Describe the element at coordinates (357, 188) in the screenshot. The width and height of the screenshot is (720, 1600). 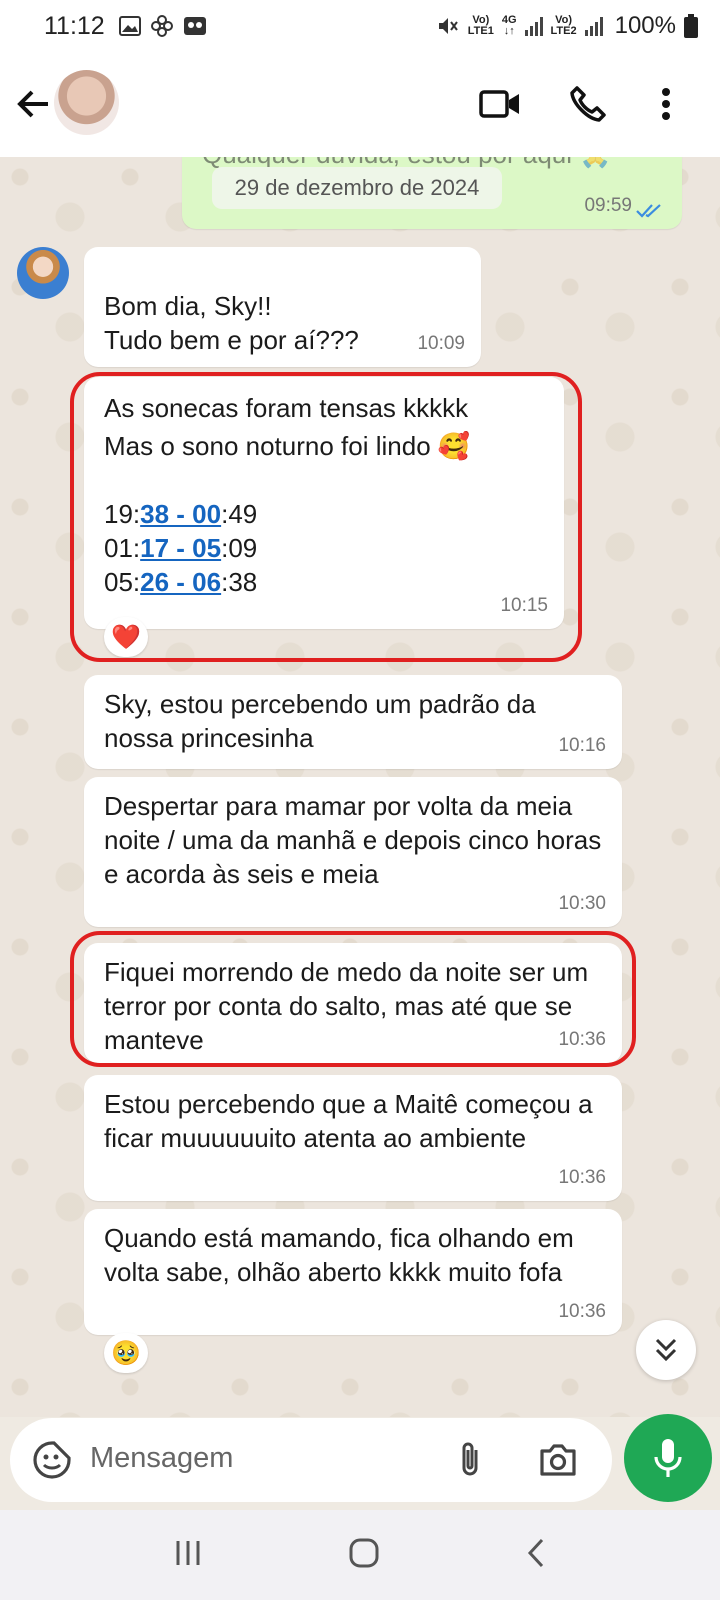
I see `date-chip: 29 de dezembro de 2024` at that location.